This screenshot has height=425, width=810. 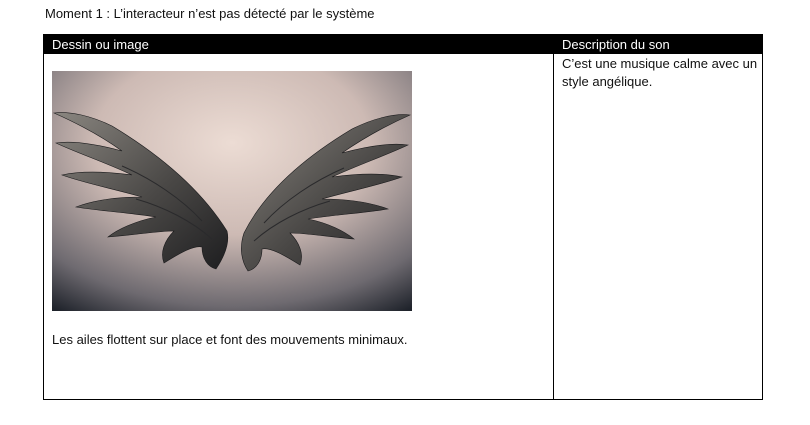 What do you see at coordinates (616, 44) in the screenshot?
I see `header-sound-column: Description du son` at bounding box center [616, 44].